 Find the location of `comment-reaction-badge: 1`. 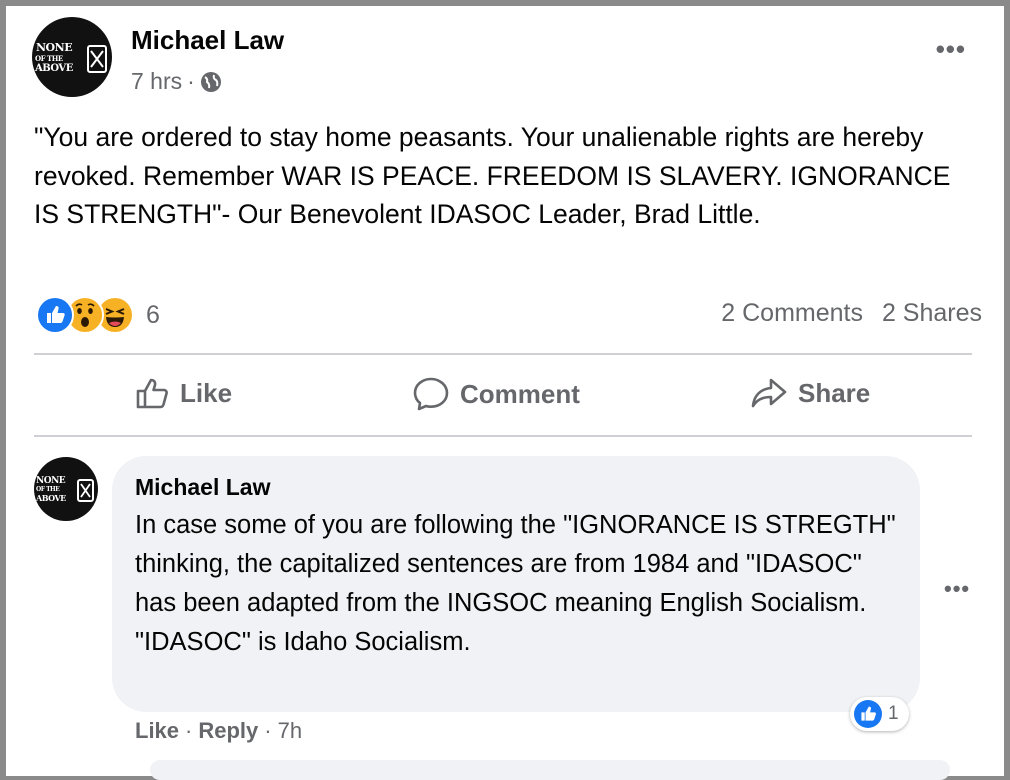

comment-reaction-badge: 1 is located at coordinates (879, 714).